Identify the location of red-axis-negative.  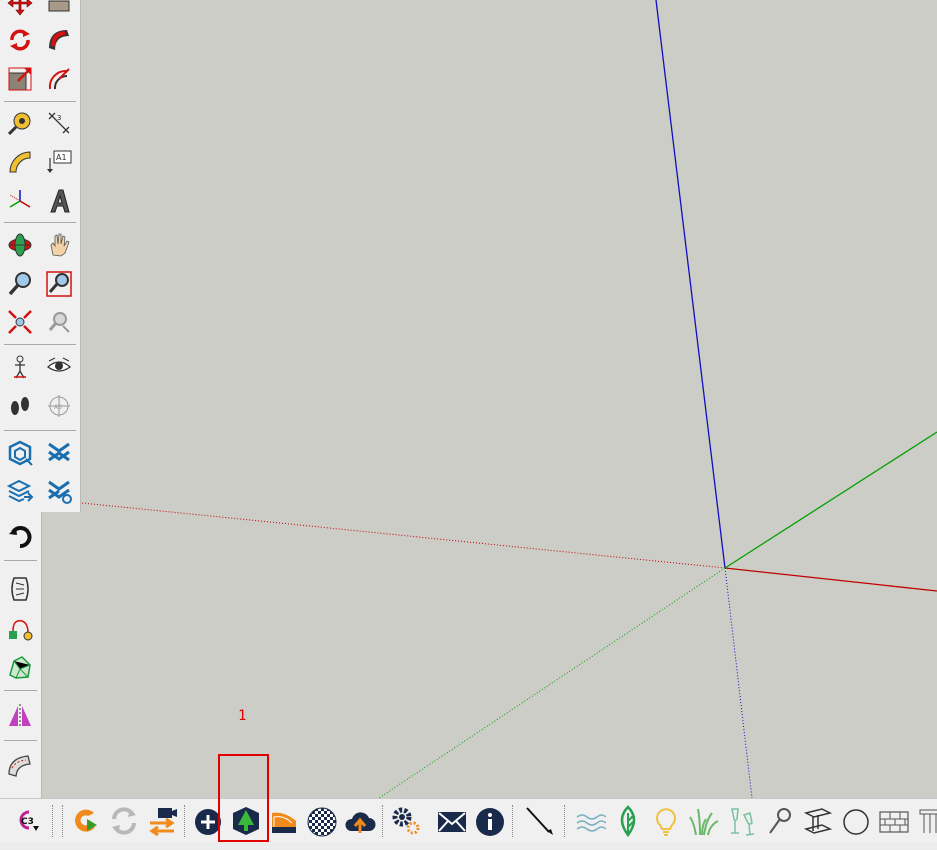
(404, 535).